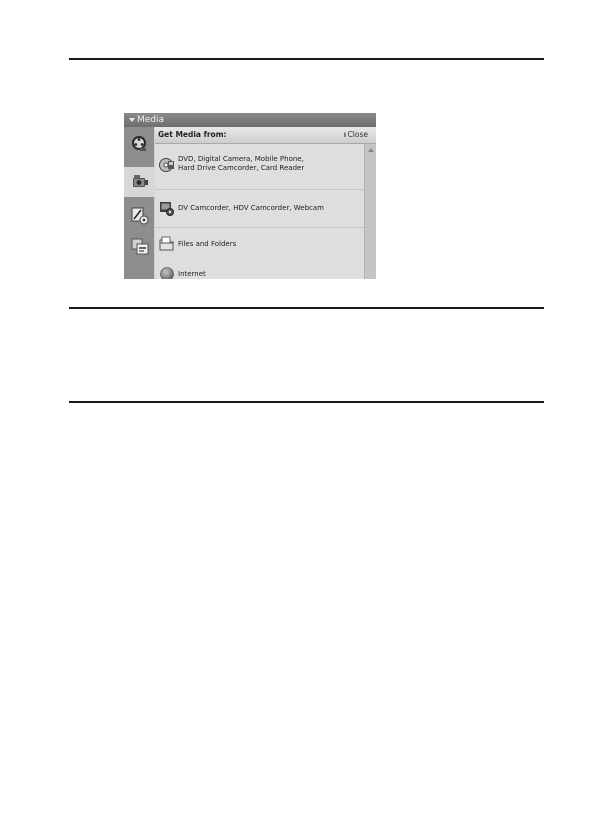 The height and width of the screenshot is (840, 596). I want to click on collapse-triangle-icon, so click(132, 120).